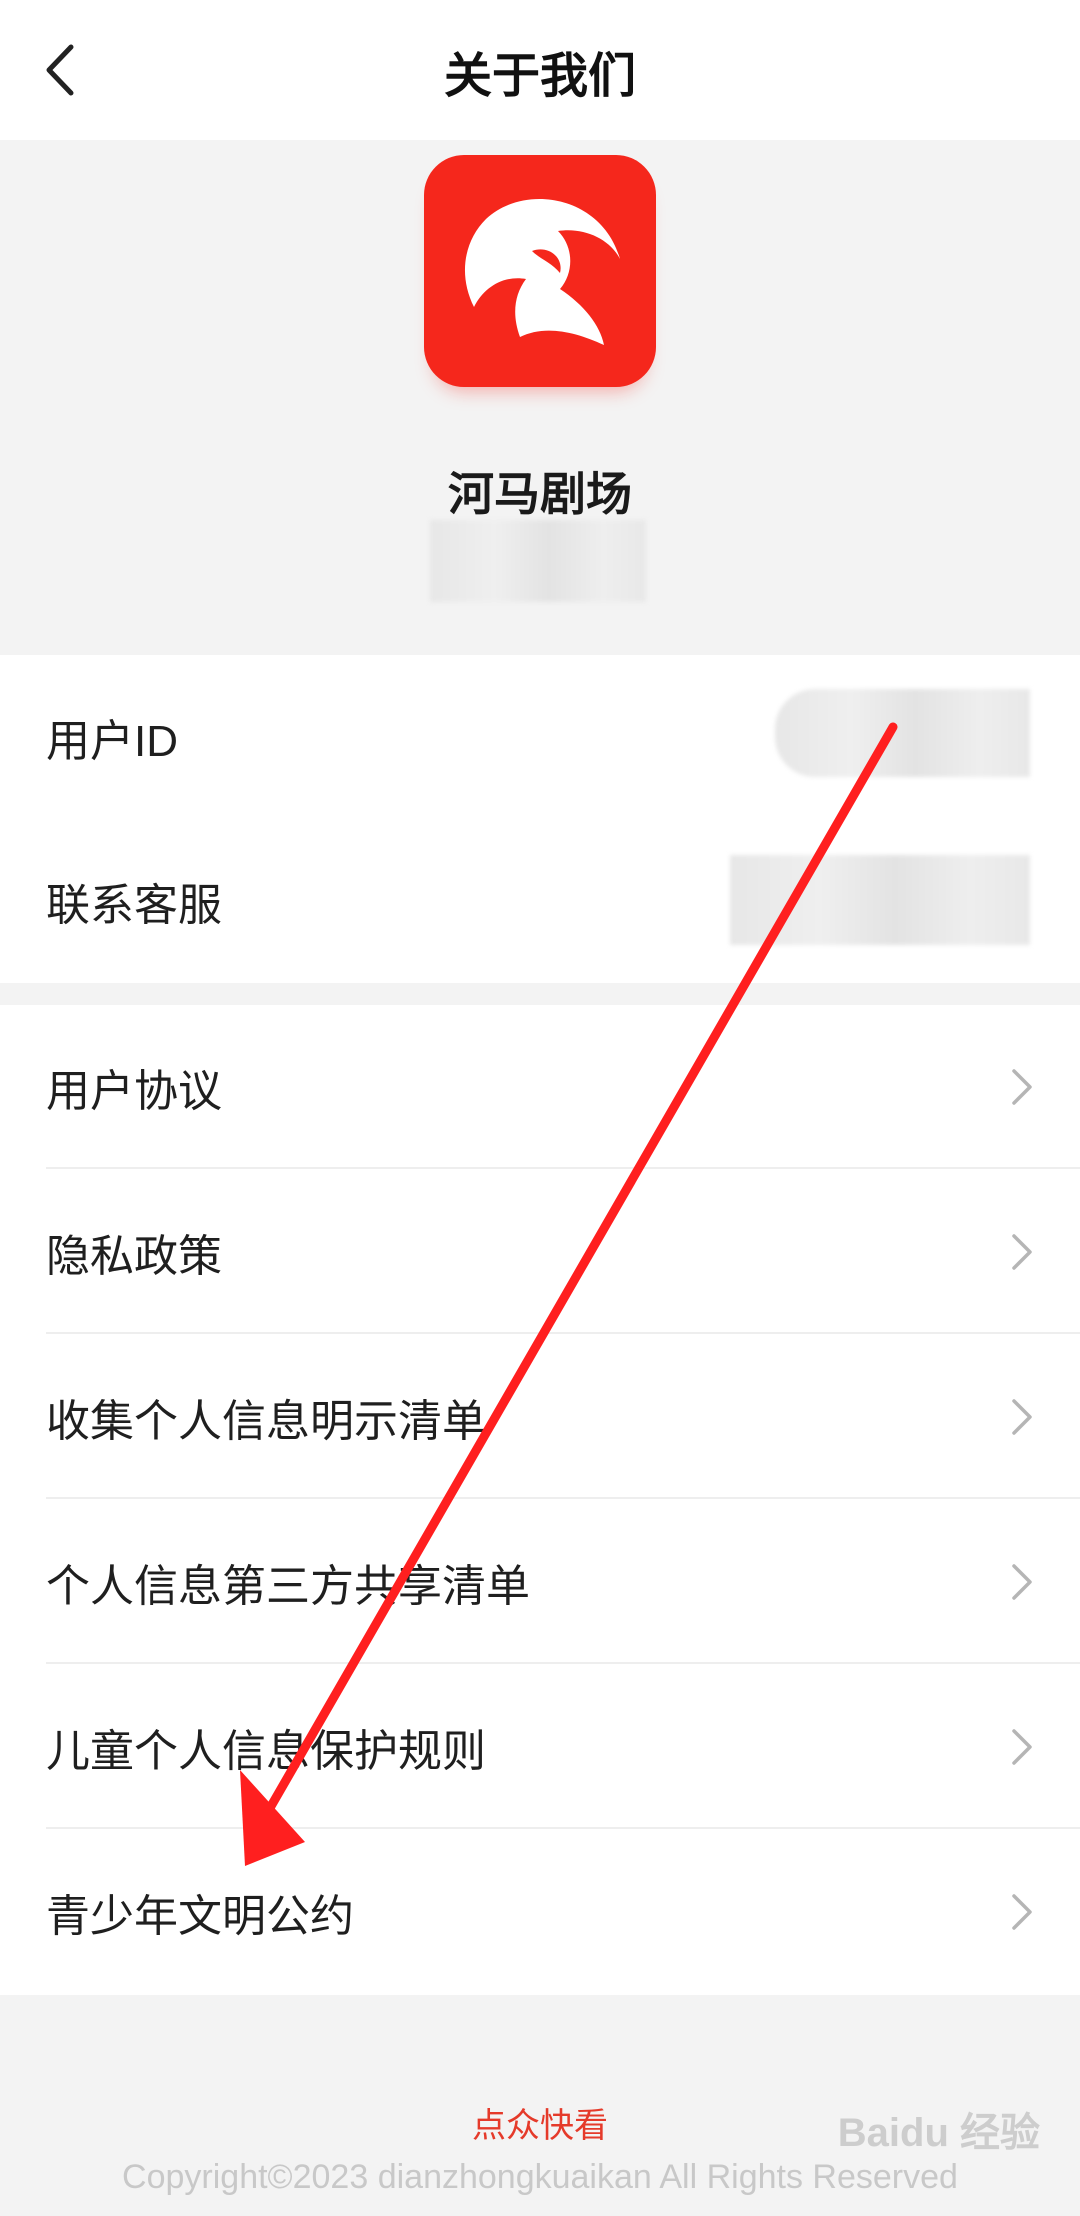 This screenshot has height=2216, width=1080. What do you see at coordinates (938, 2133) in the screenshot?
I see `watermark: Baidu 经验` at bounding box center [938, 2133].